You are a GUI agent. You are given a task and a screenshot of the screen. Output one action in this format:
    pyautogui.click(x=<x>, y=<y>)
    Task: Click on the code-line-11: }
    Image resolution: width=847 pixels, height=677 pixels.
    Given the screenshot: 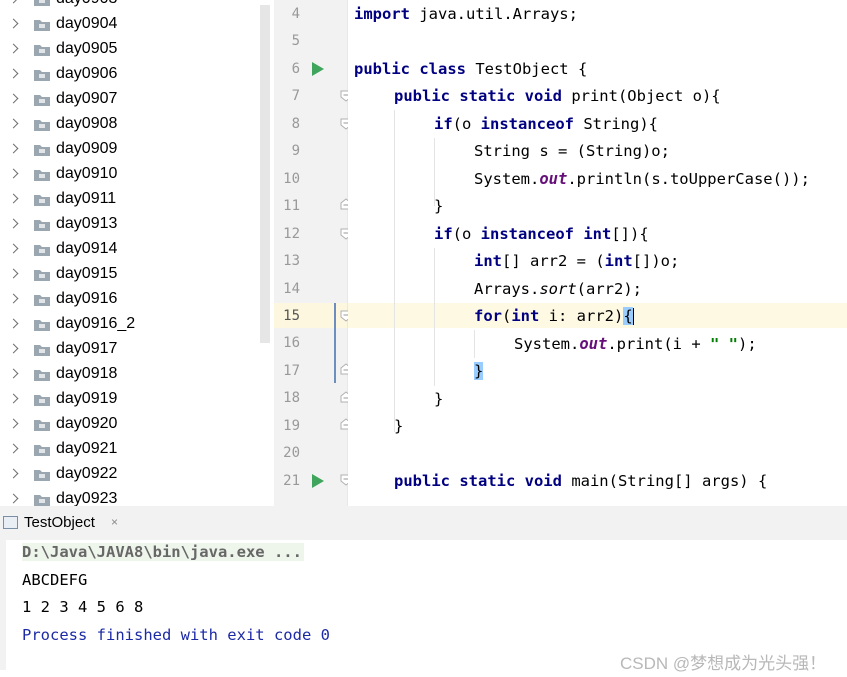 What is the action you would take?
    pyautogui.click(x=438, y=206)
    